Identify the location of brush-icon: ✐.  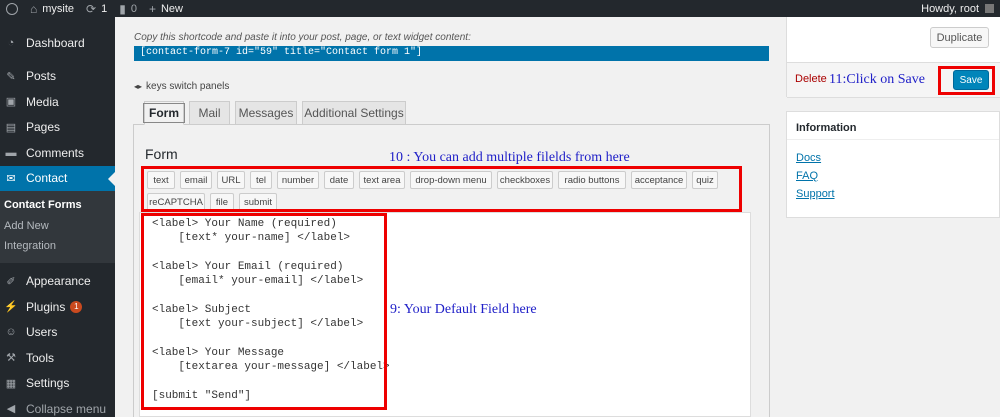
(11, 281).